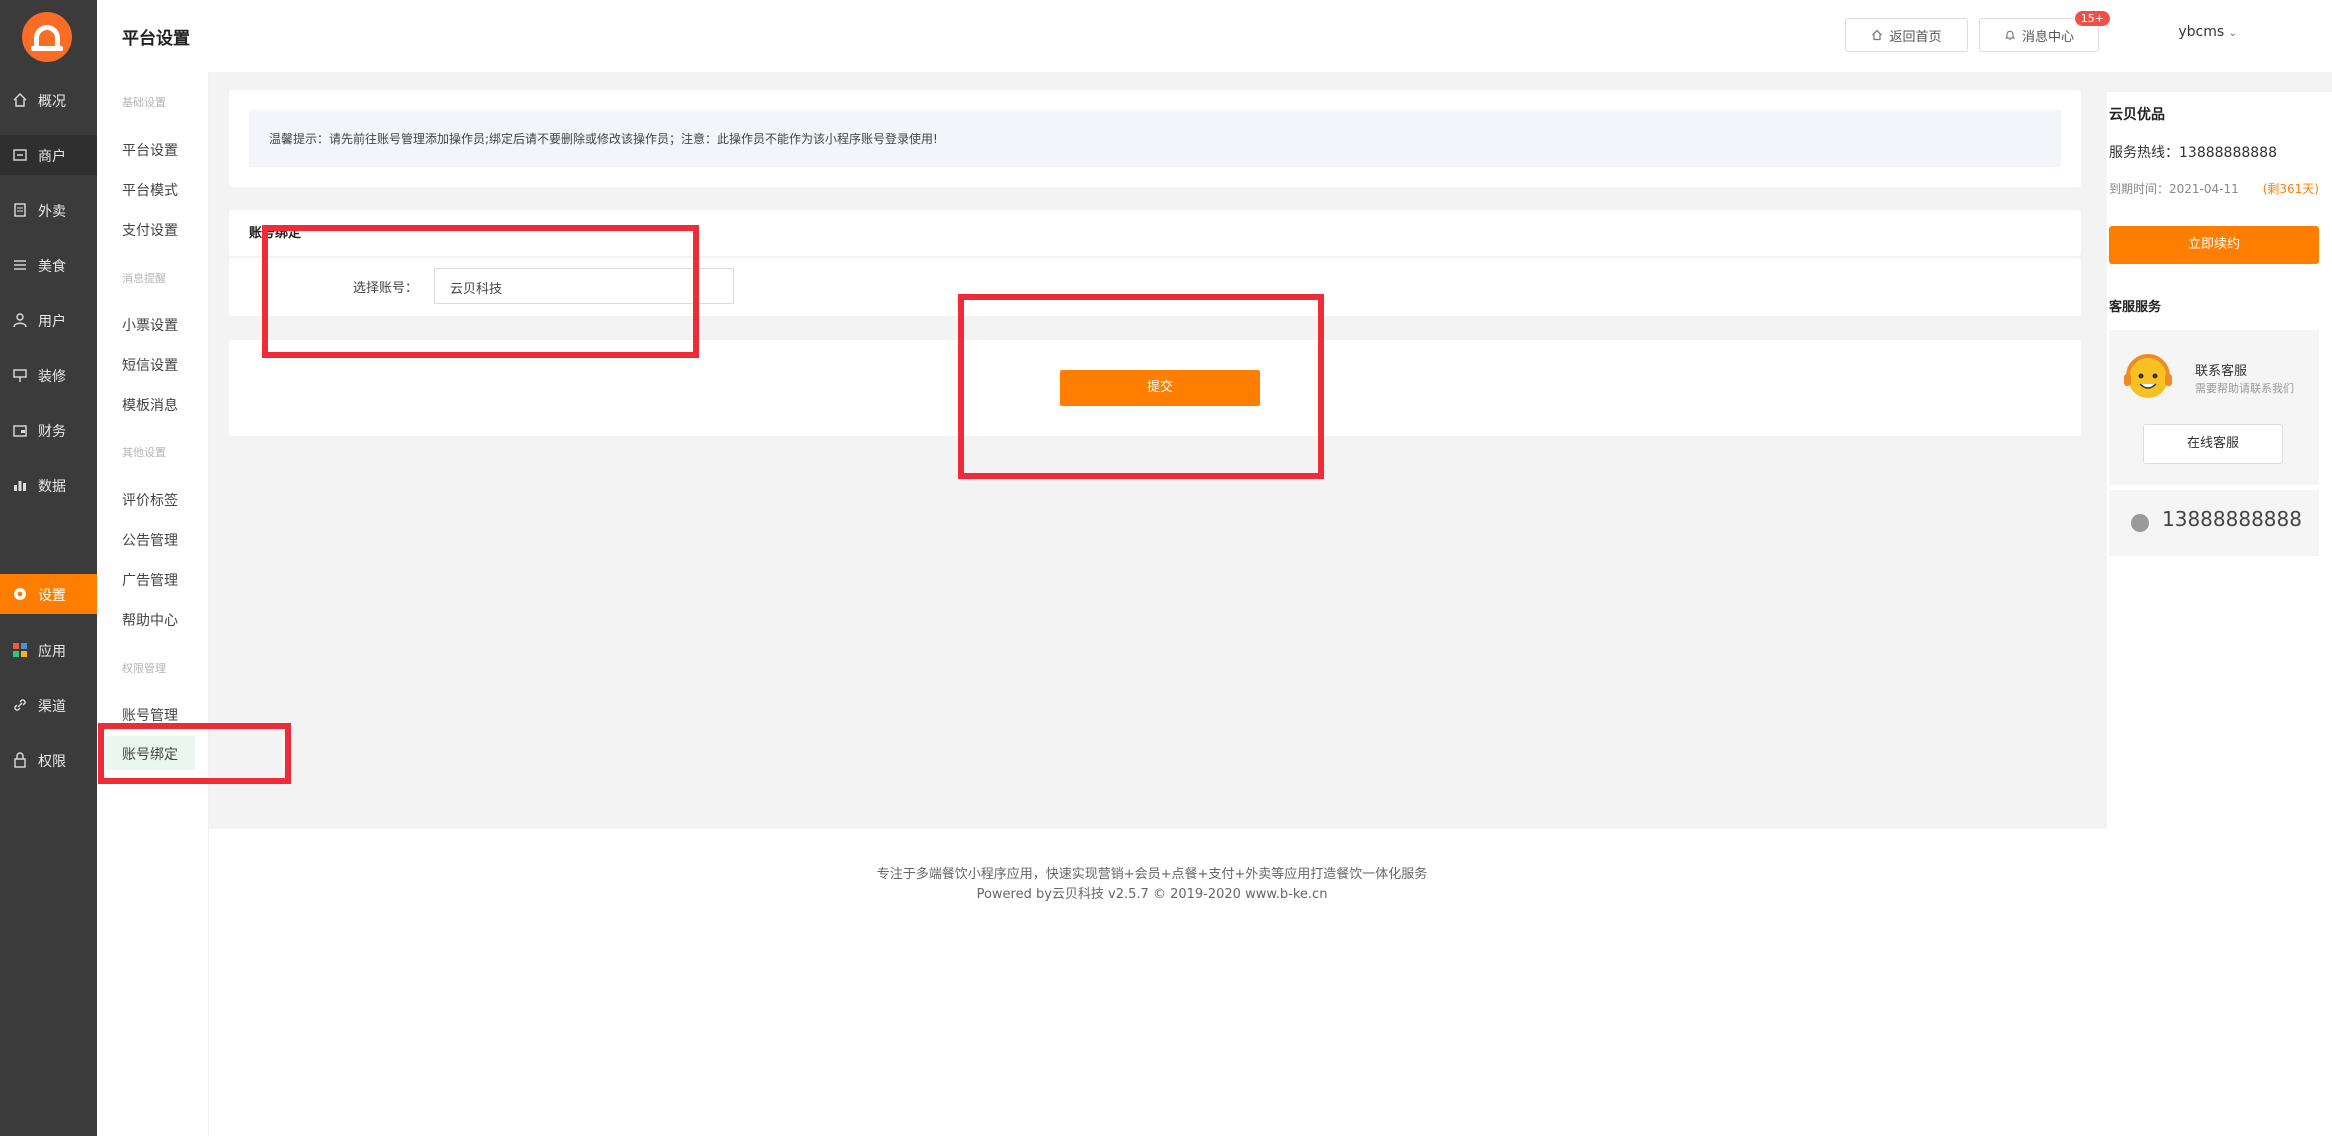  Describe the element at coordinates (52, 652) in the screenshot. I see `nav-label: 应用` at that location.